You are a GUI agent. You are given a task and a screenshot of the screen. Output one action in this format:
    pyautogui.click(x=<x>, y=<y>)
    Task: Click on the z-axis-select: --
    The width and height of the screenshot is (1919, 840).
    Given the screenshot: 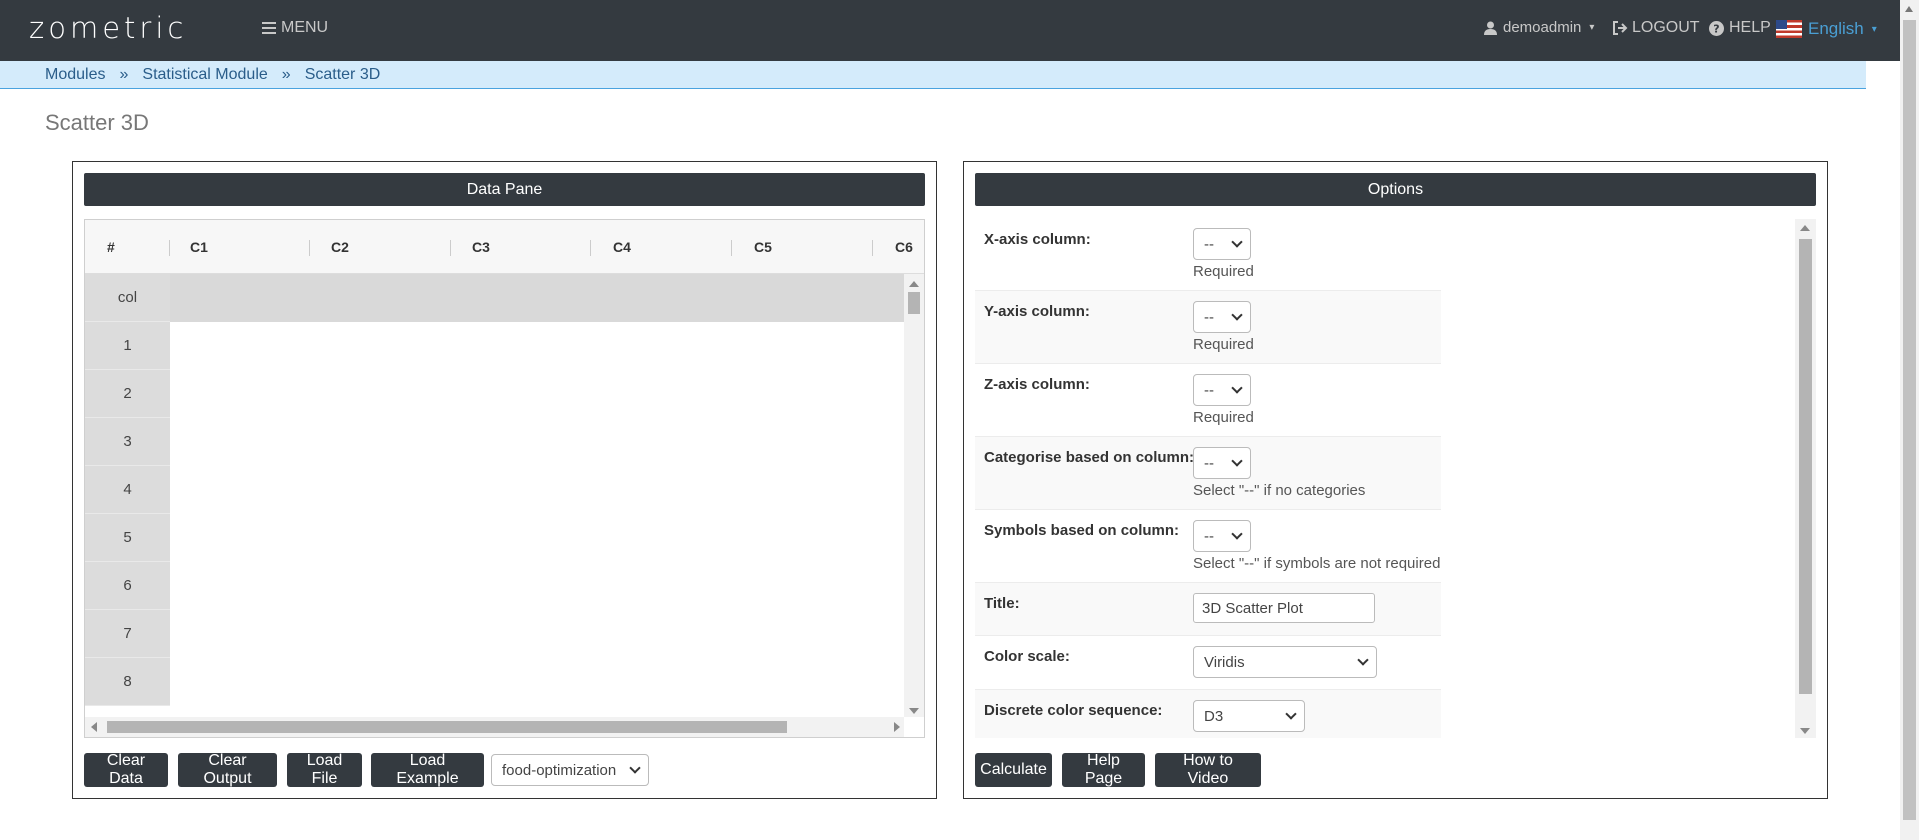 What is the action you would take?
    pyautogui.click(x=1222, y=390)
    